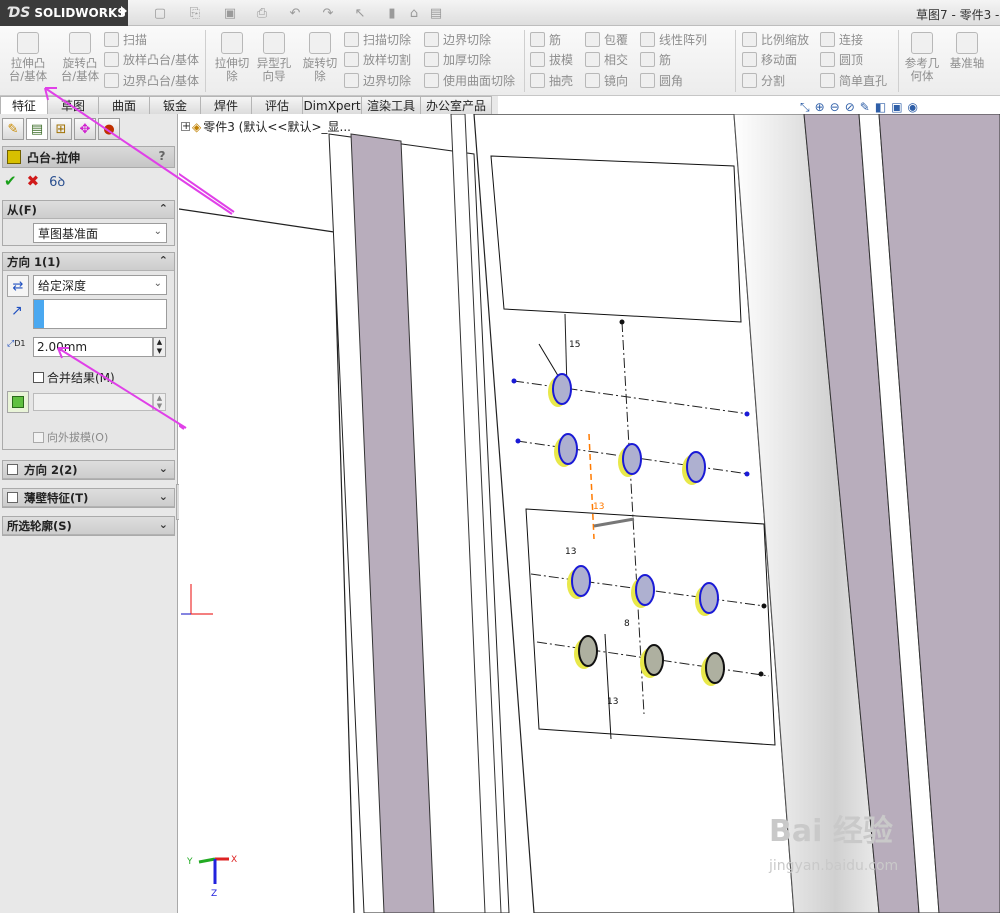  I want to click on display-style-icon: ▣, so click(896, 108).